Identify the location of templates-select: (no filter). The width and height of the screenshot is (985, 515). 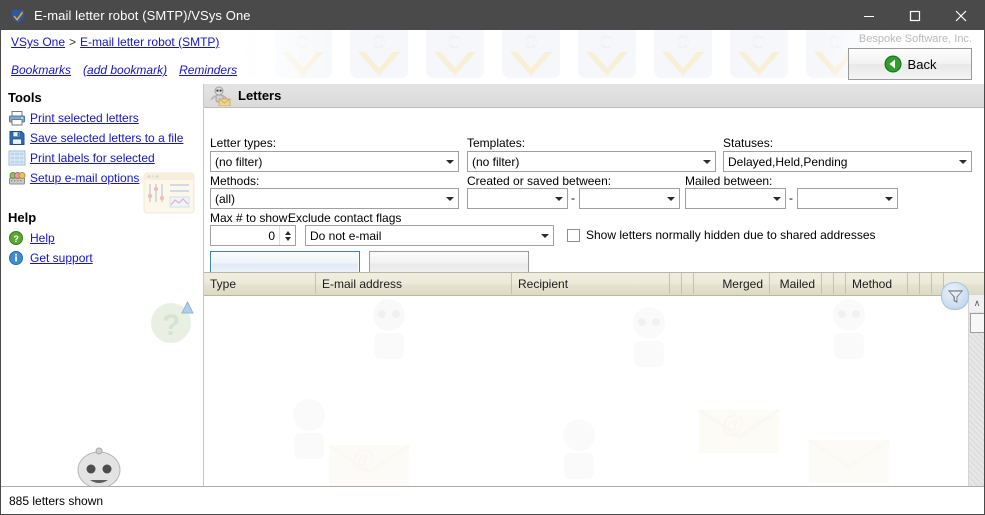
(591, 161).